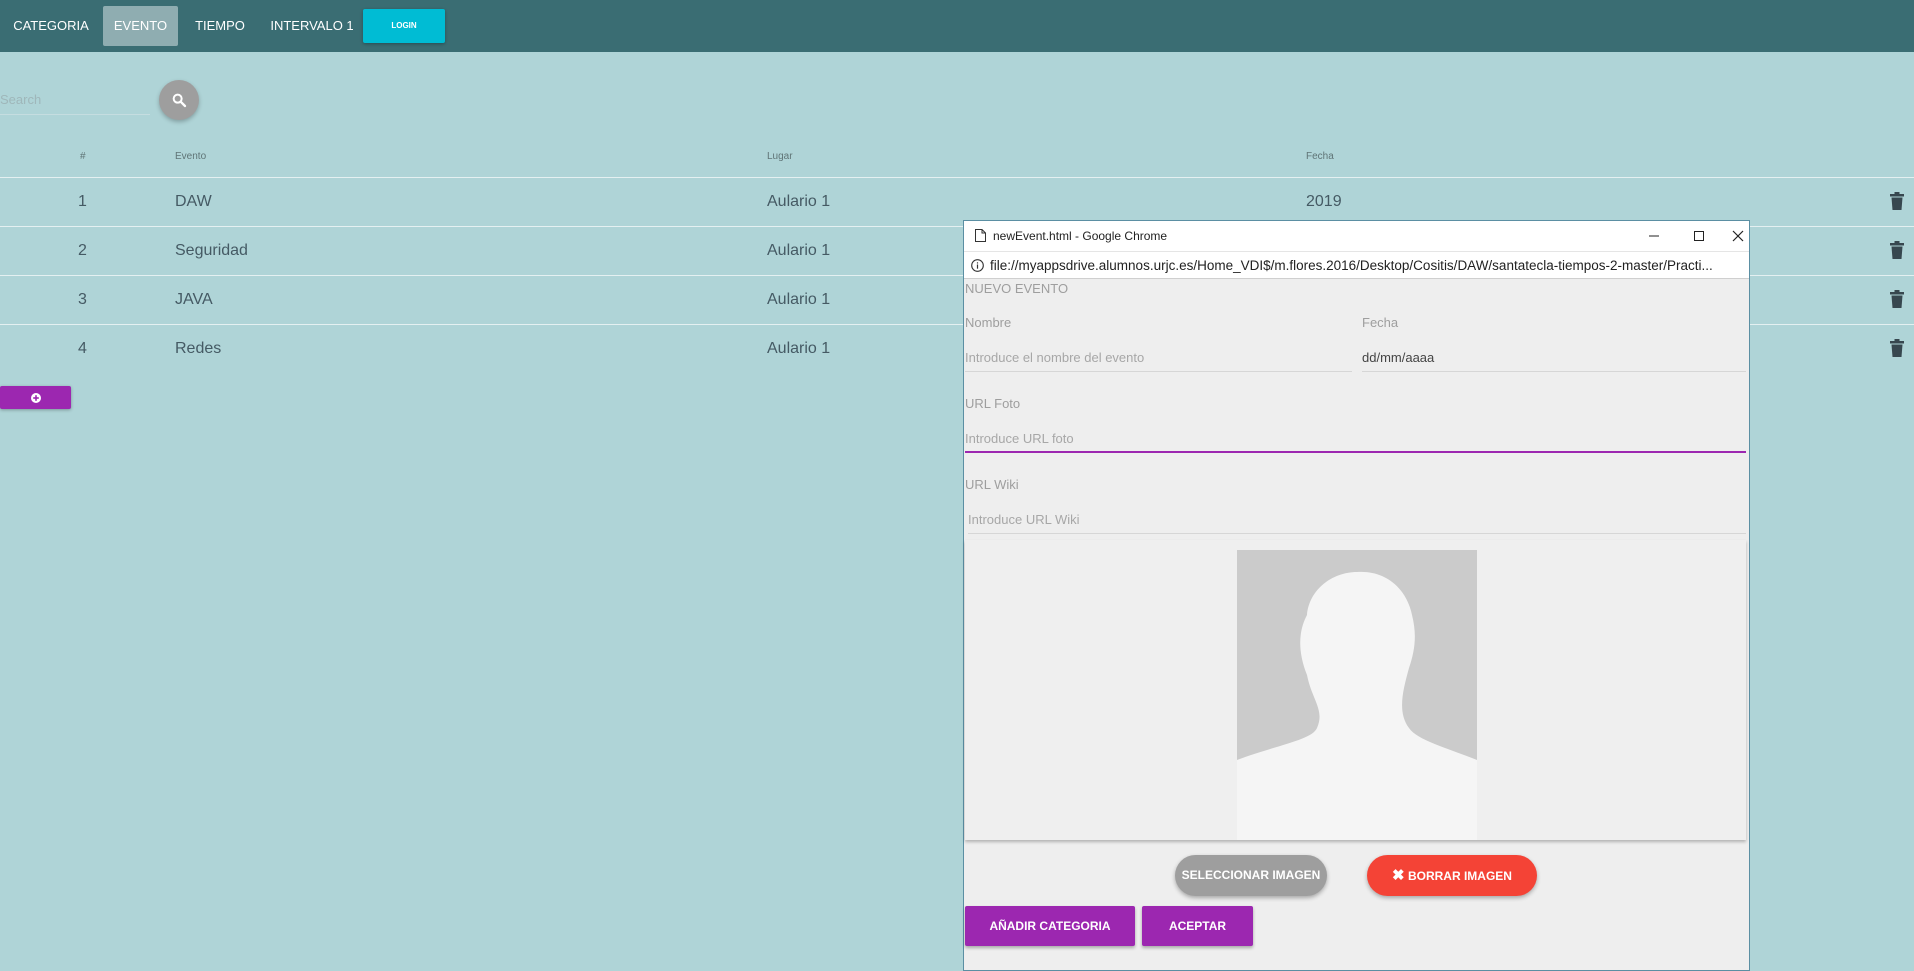 This screenshot has height=971, width=1914. I want to click on row-number: 2, so click(82, 250).